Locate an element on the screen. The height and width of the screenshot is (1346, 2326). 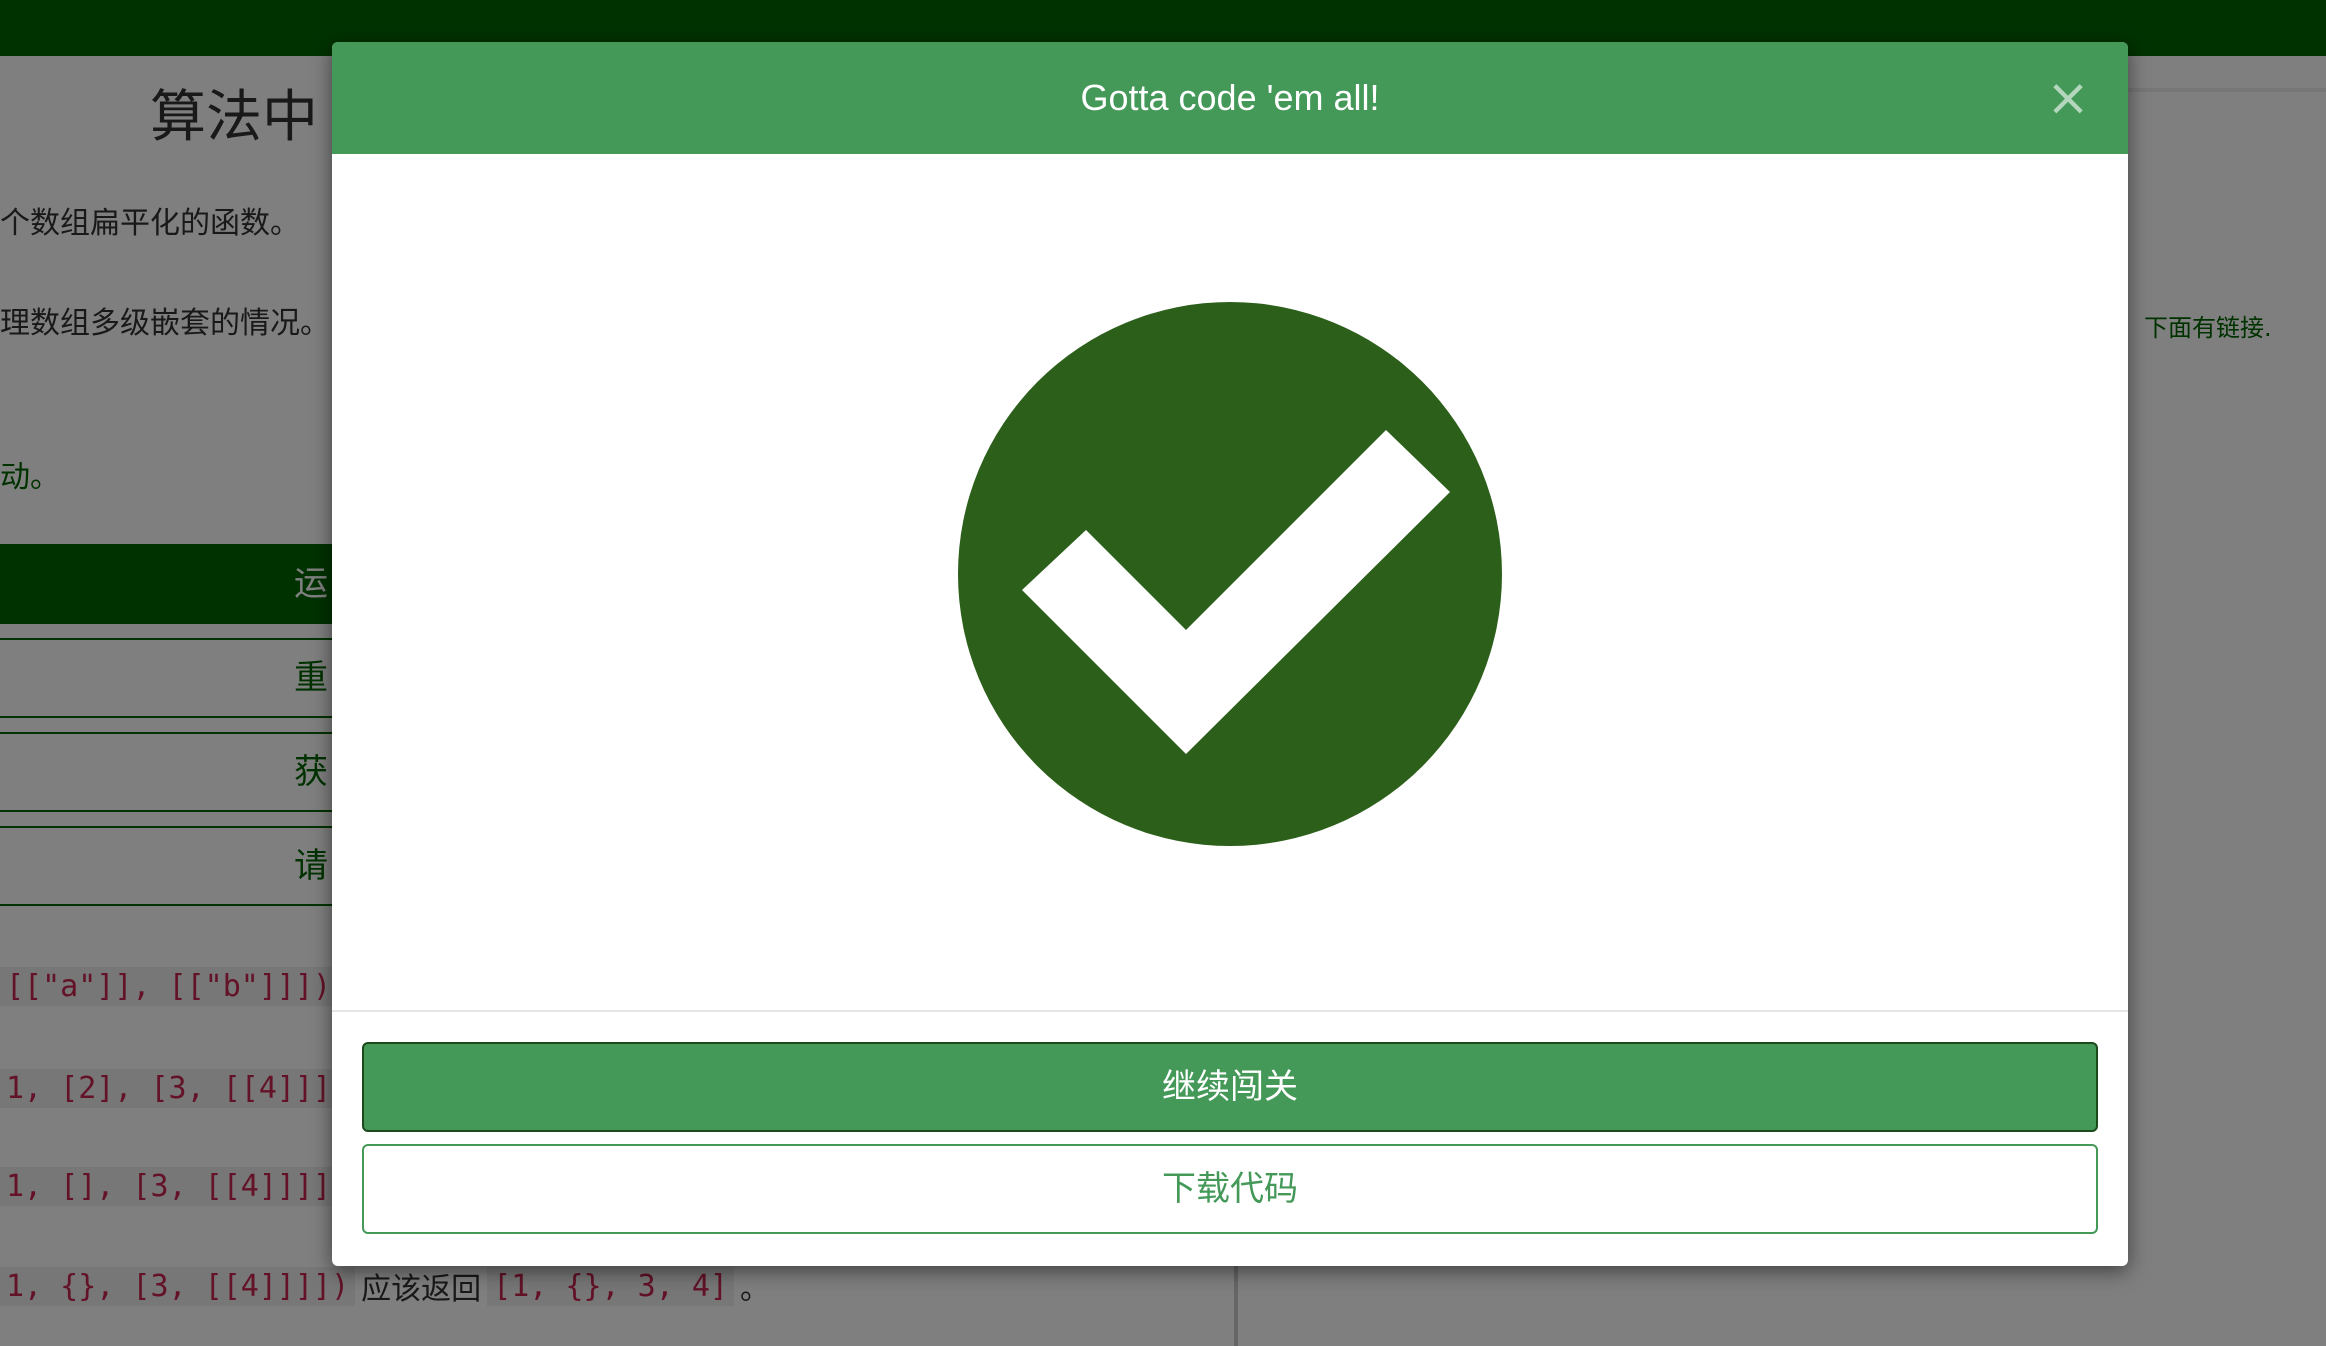
check-circle-svg is located at coordinates (1230, 574).